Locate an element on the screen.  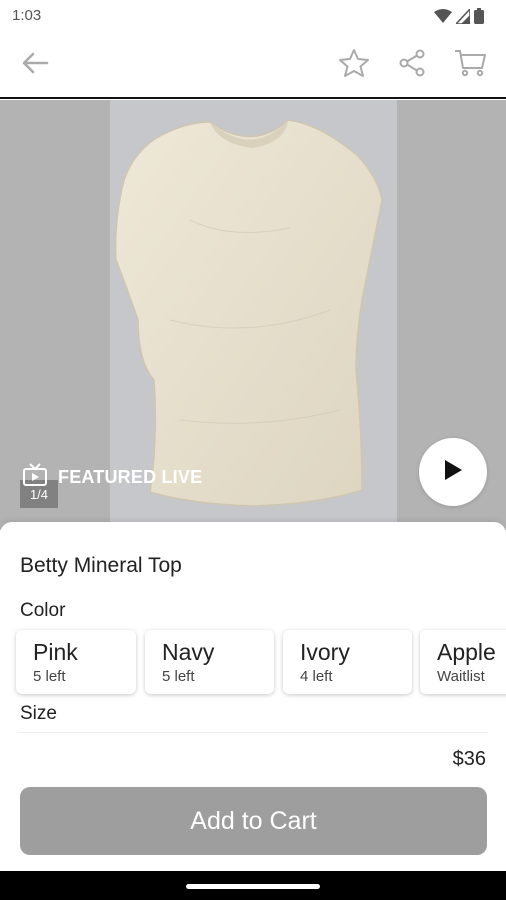
color-option-stock: 4 left is located at coordinates (316, 676).